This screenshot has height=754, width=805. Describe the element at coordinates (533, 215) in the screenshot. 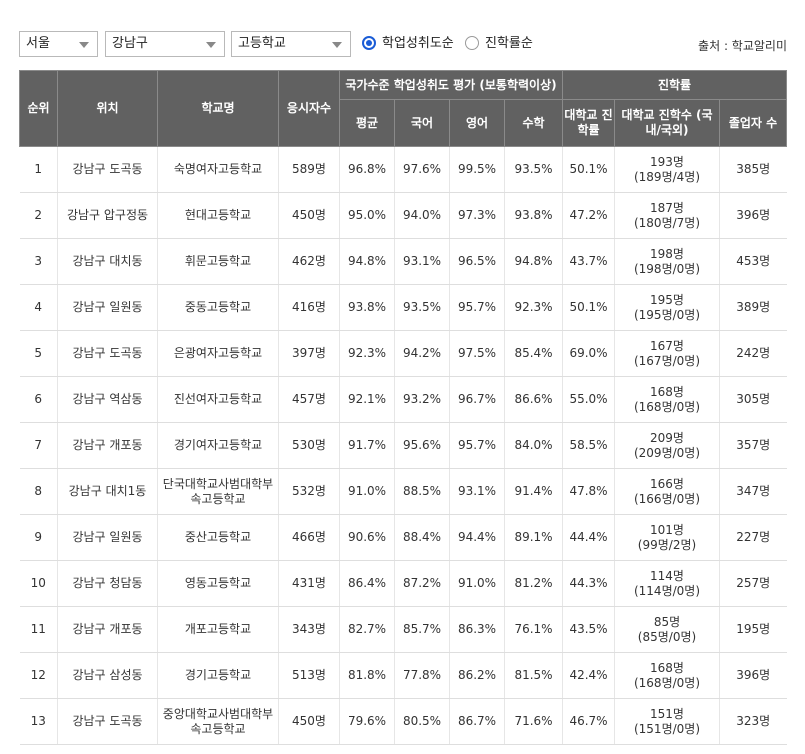

I see `cell-math: 93.8%` at that location.